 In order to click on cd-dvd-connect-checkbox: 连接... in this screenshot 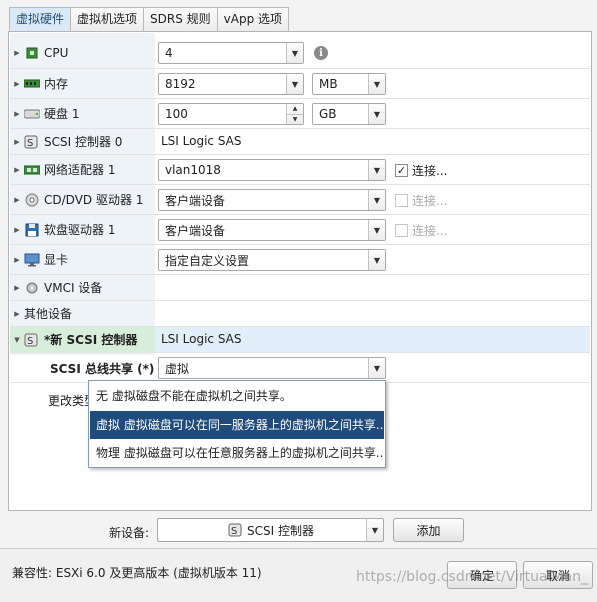, I will do `click(421, 200)`.